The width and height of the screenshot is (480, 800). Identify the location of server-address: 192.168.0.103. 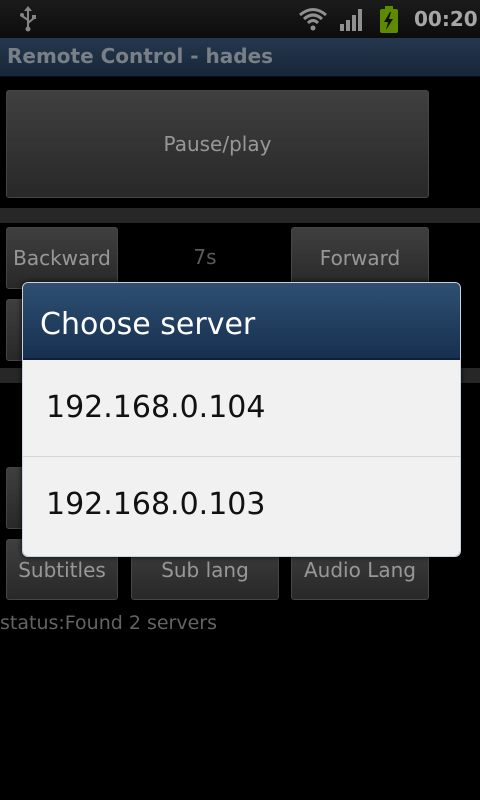
(156, 504).